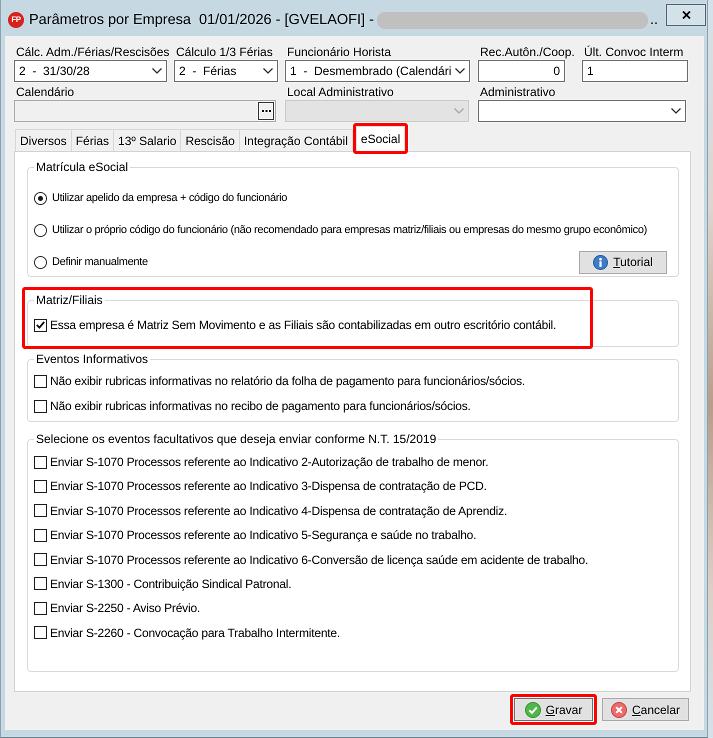  Describe the element at coordinates (645, 709) in the screenshot. I see `cancel-button: Cancelar` at that location.